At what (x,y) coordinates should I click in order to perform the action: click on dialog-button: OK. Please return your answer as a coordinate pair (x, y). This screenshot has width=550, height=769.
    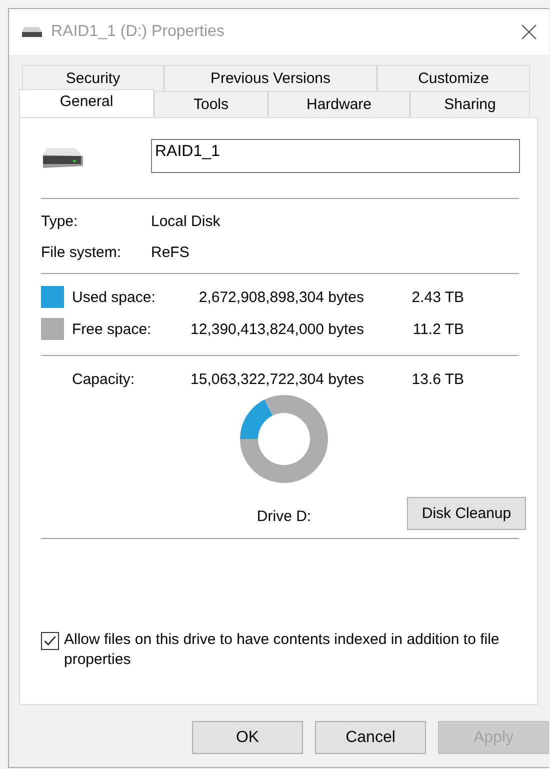
    Looking at the image, I should click on (247, 737).